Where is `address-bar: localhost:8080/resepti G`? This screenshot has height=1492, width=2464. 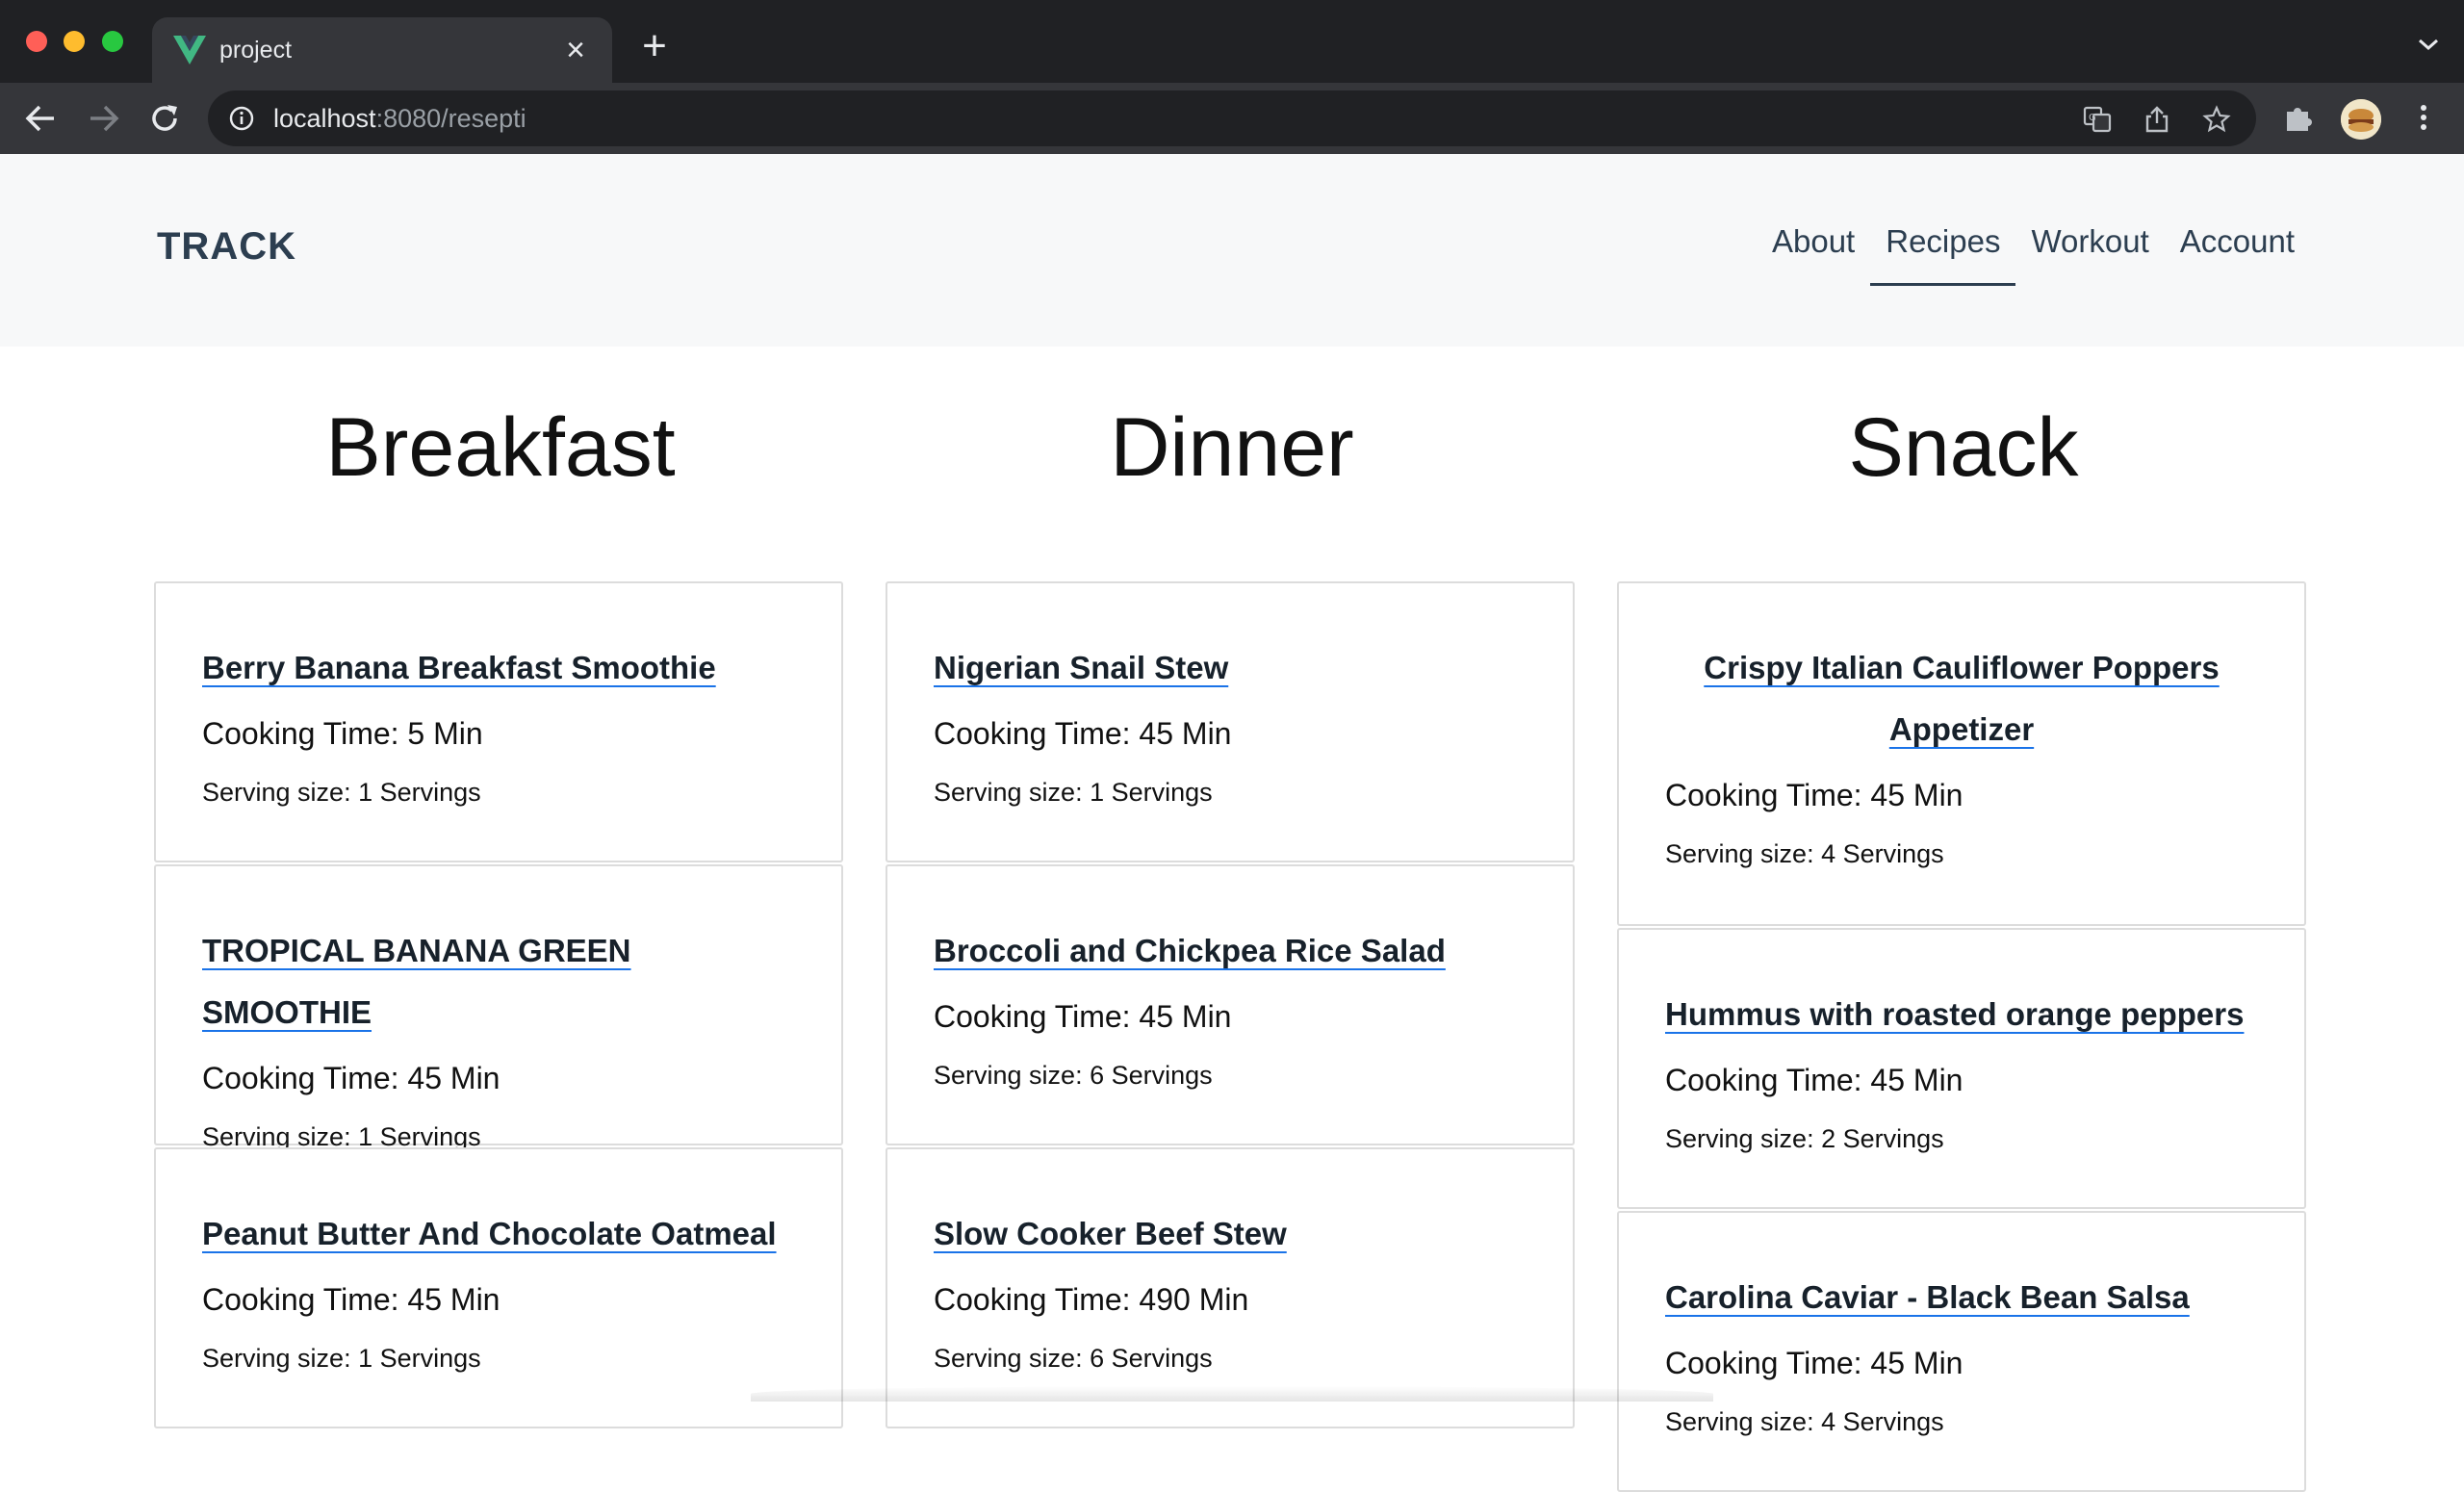 address-bar: localhost:8080/resepti G is located at coordinates (1232, 118).